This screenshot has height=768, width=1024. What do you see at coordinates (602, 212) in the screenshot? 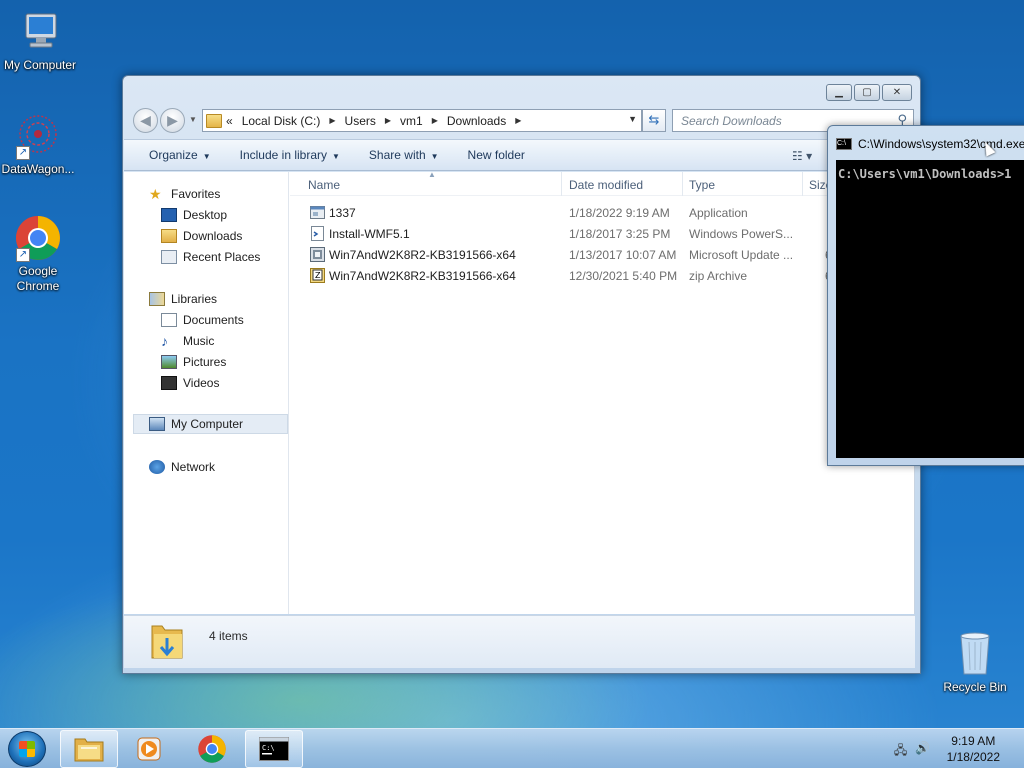
I see `file-row: 1337 1/18/2022 9:19 AM Application` at bounding box center [602, 212].